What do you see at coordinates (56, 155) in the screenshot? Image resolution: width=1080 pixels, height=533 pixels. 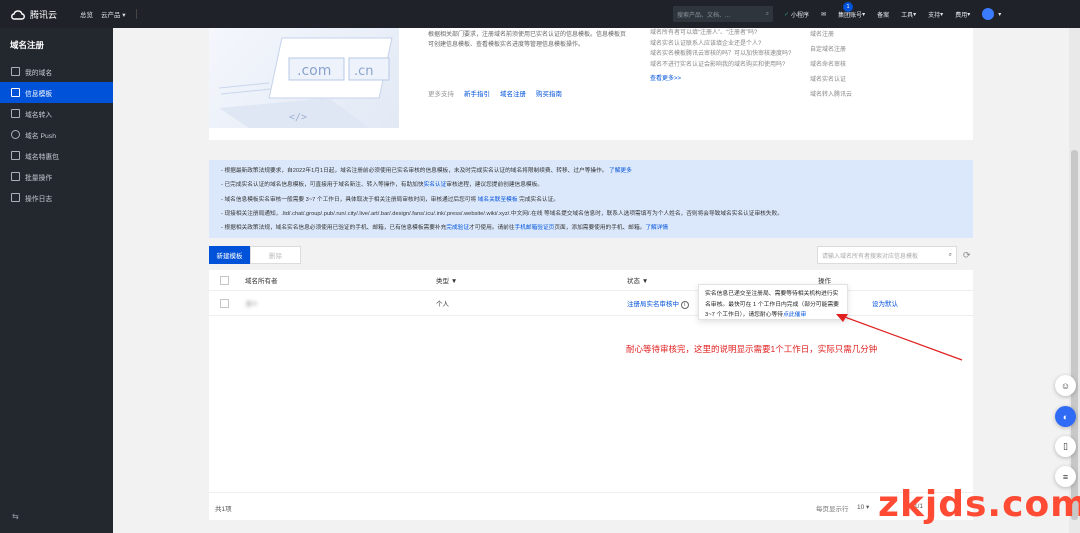 I see `sidebar-item-bundle: 域名特惠包` at bounding box center [56, 155].